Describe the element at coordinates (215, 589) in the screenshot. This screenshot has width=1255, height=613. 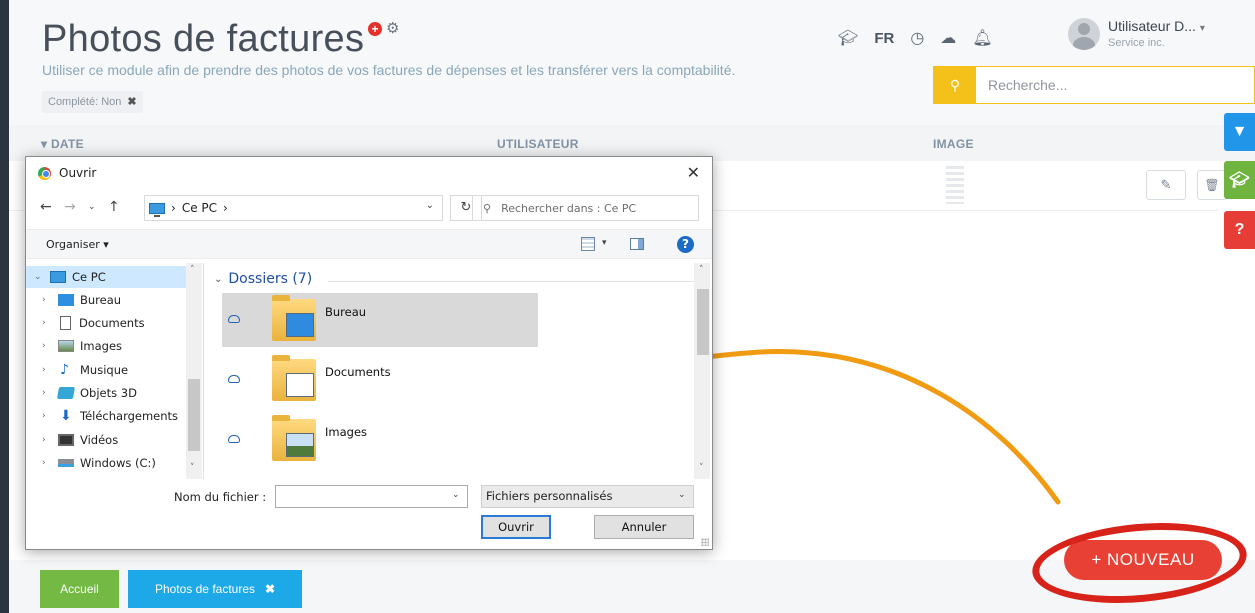
I see `current-tab: Photos de factures ✖` at that location.